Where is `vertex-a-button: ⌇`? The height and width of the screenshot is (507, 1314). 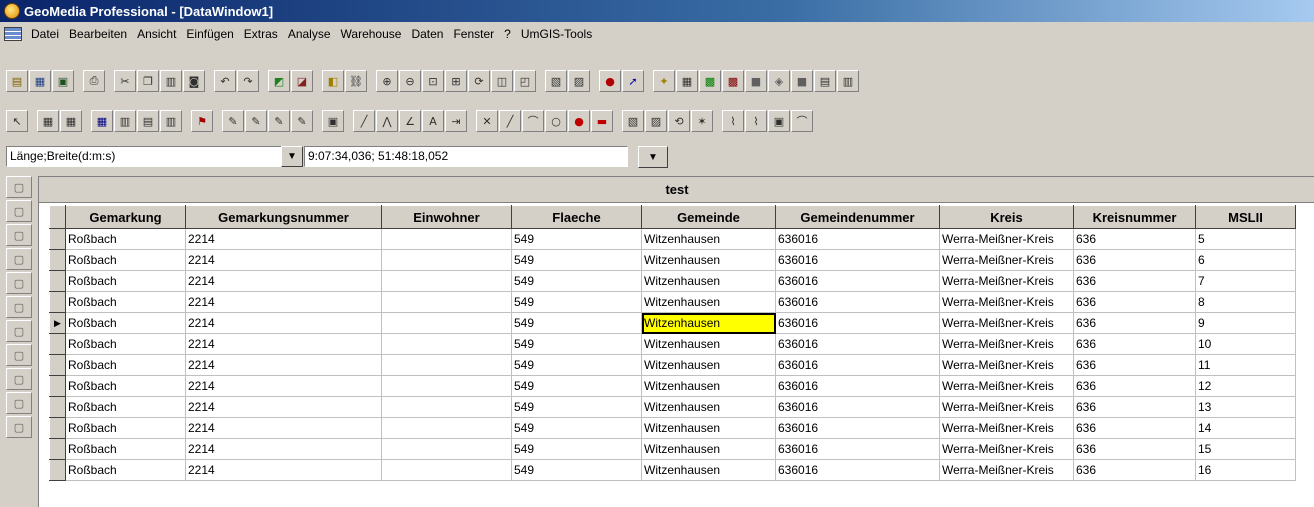
vertex-a-button: ⌇ is located at coordinates (733, 121).